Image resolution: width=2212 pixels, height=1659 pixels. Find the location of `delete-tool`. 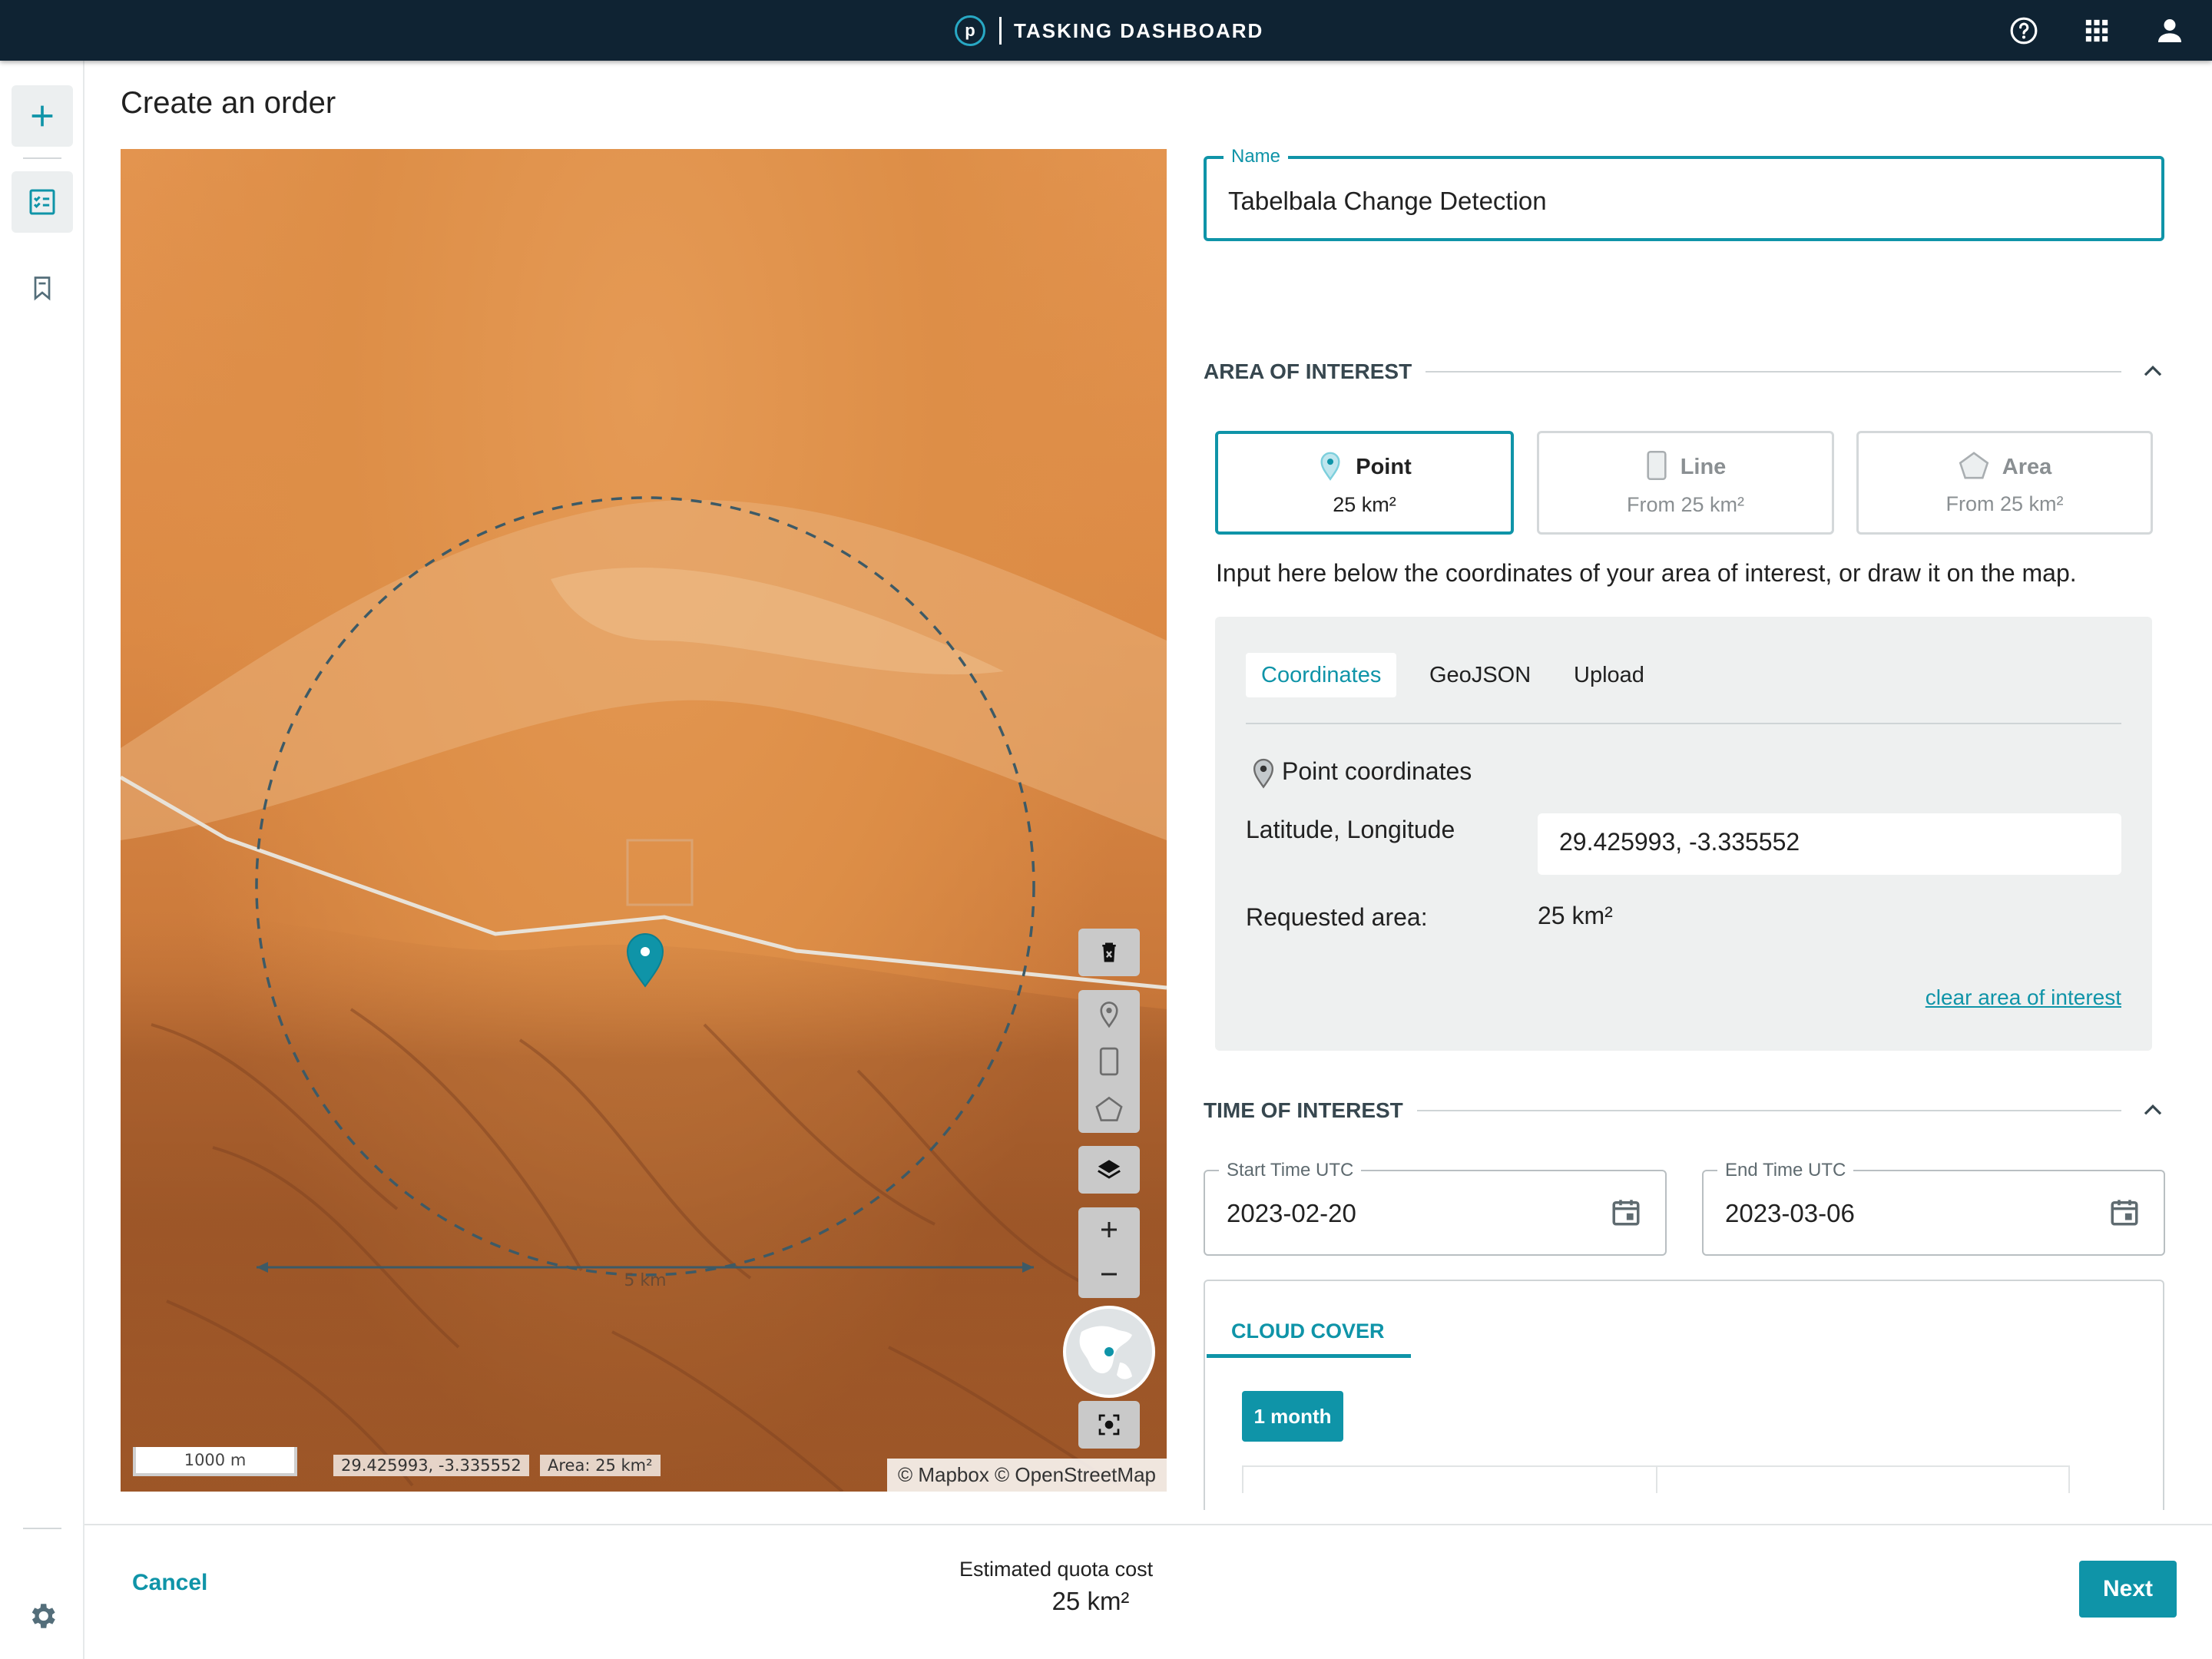

delete-tool is located at coordinates (1109, 952).